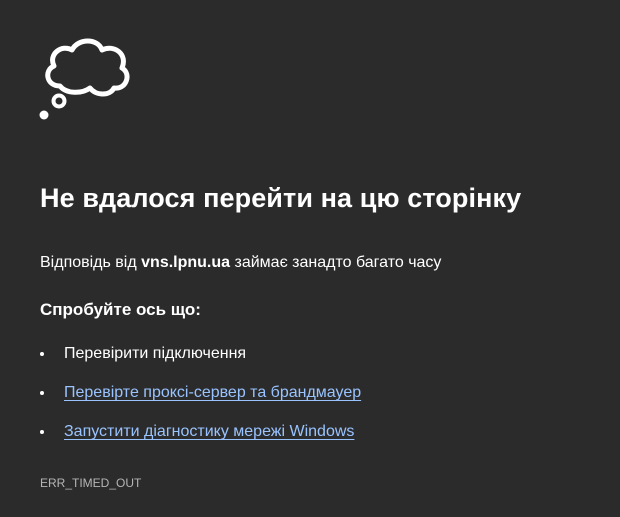  Describe the element at coordinates (209, 431) in the screenshot. I see `run-network-diagnostics-link: Запустити діагностику мережі Windows` at that location.